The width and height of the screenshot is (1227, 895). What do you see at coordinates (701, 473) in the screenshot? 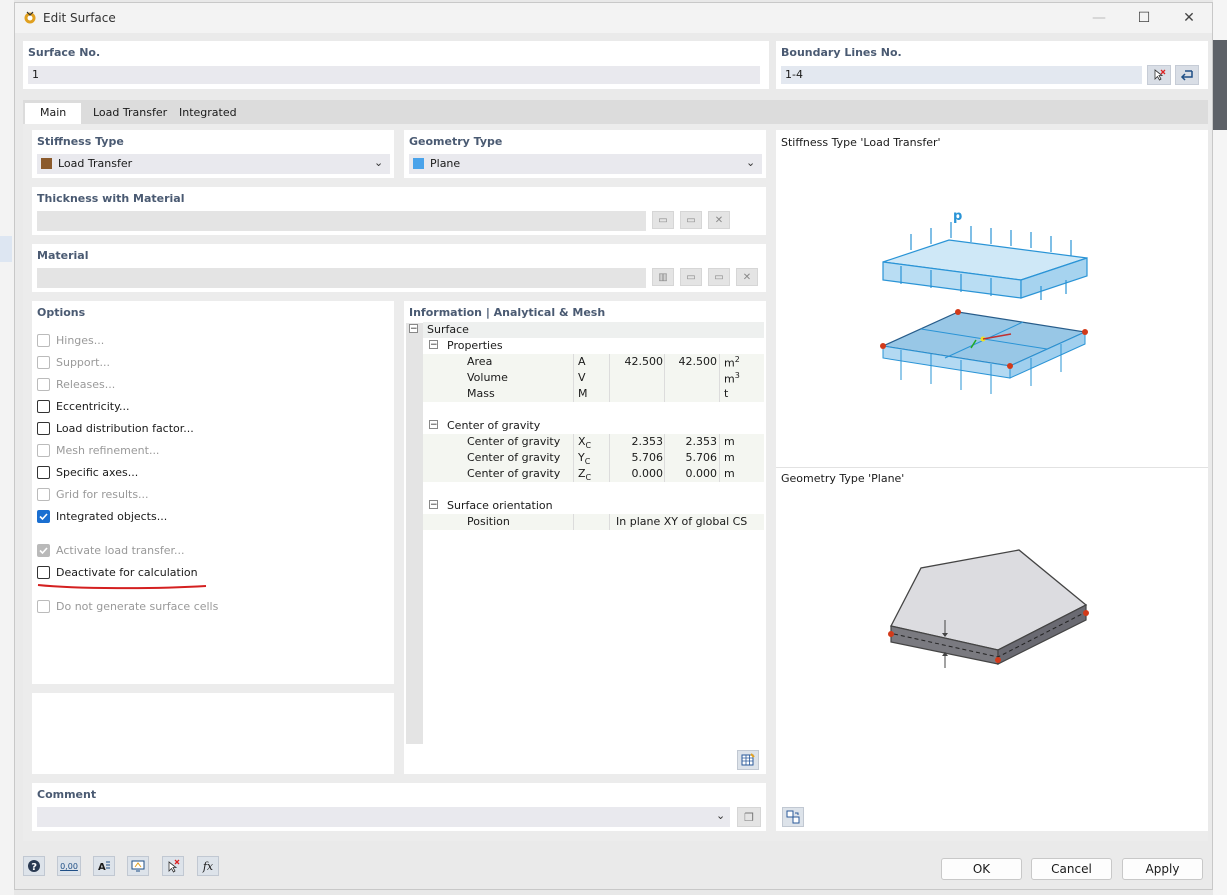
I see `cog-value-2: 0.000` at bounding box center [701, 473].